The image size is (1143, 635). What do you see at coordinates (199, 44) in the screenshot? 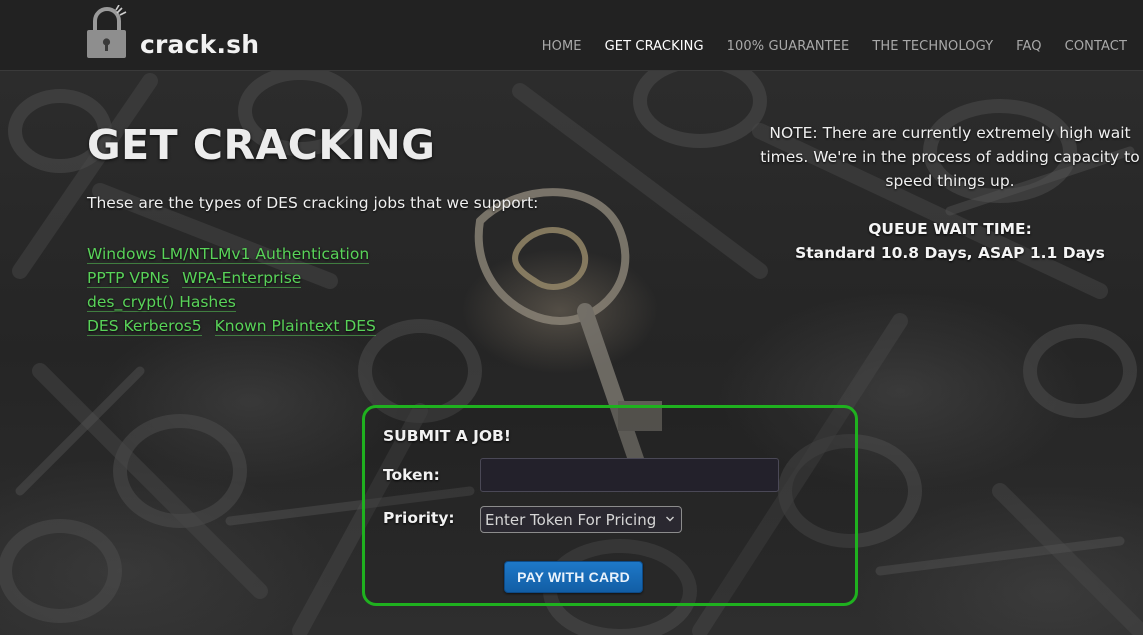
I see `site-name: crack.sh` at bounding box center [199, 44].